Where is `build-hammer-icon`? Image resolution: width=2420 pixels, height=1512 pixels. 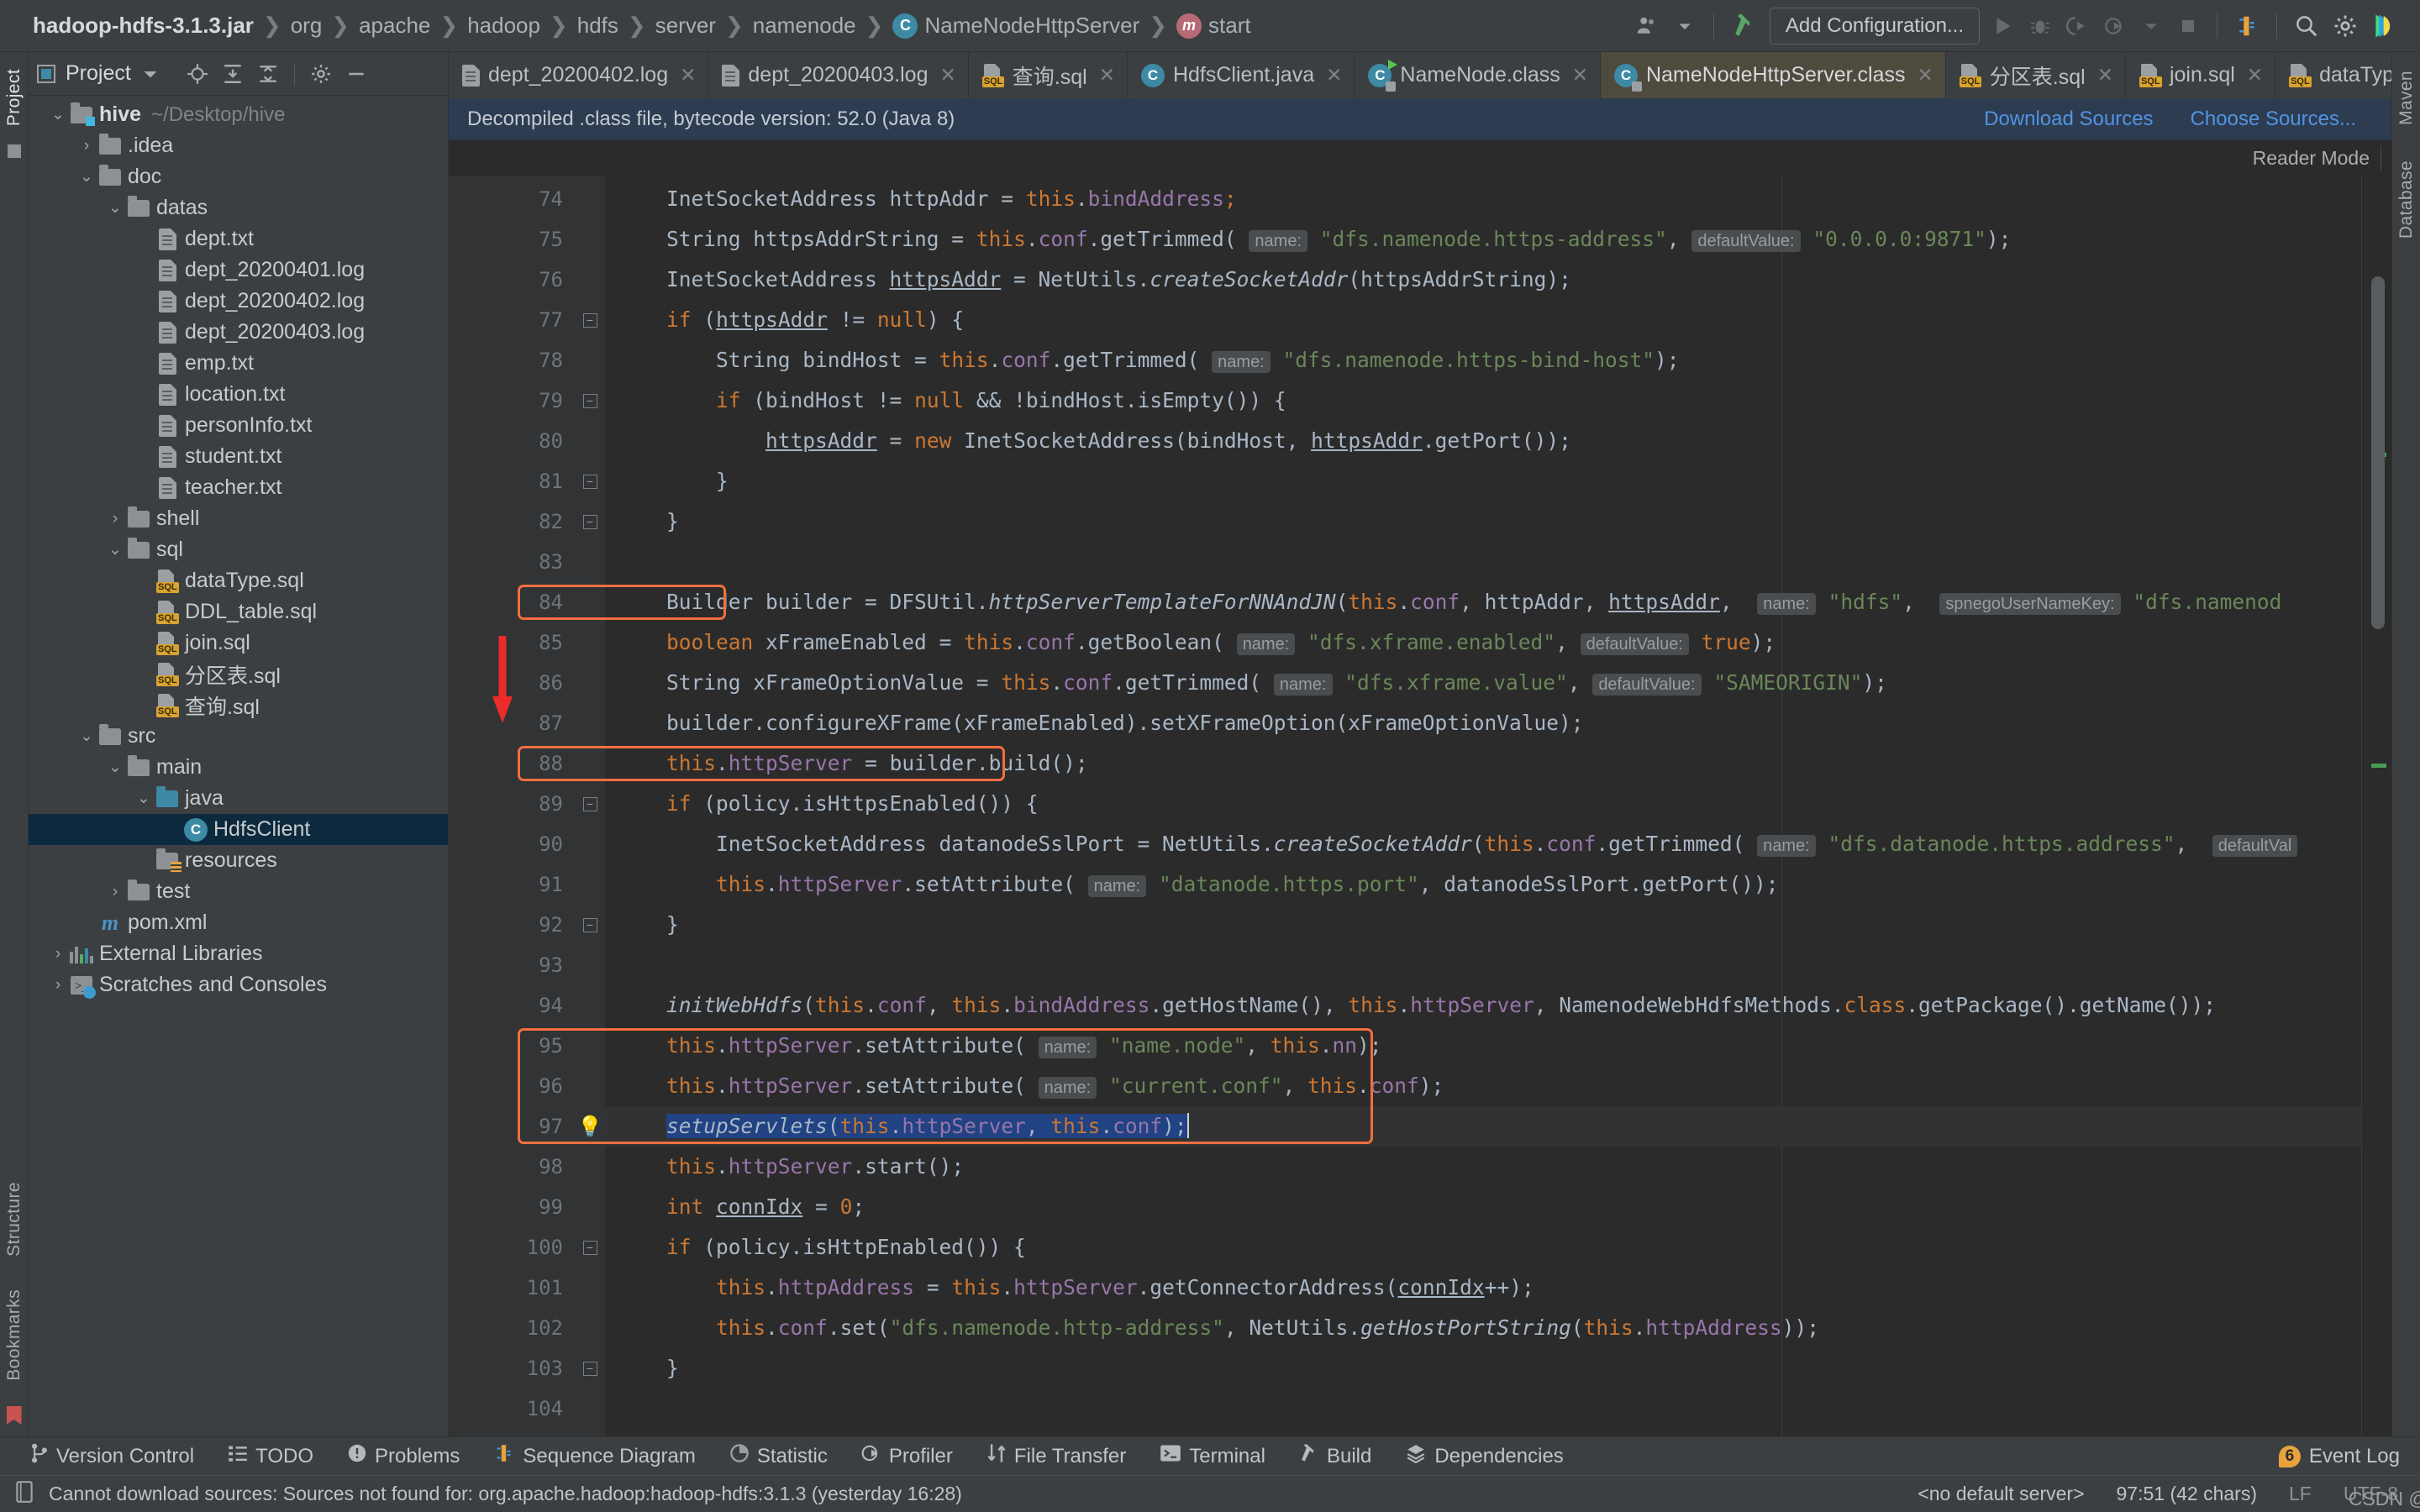
build-hammer-icon is located at coordinates (1744, 26).